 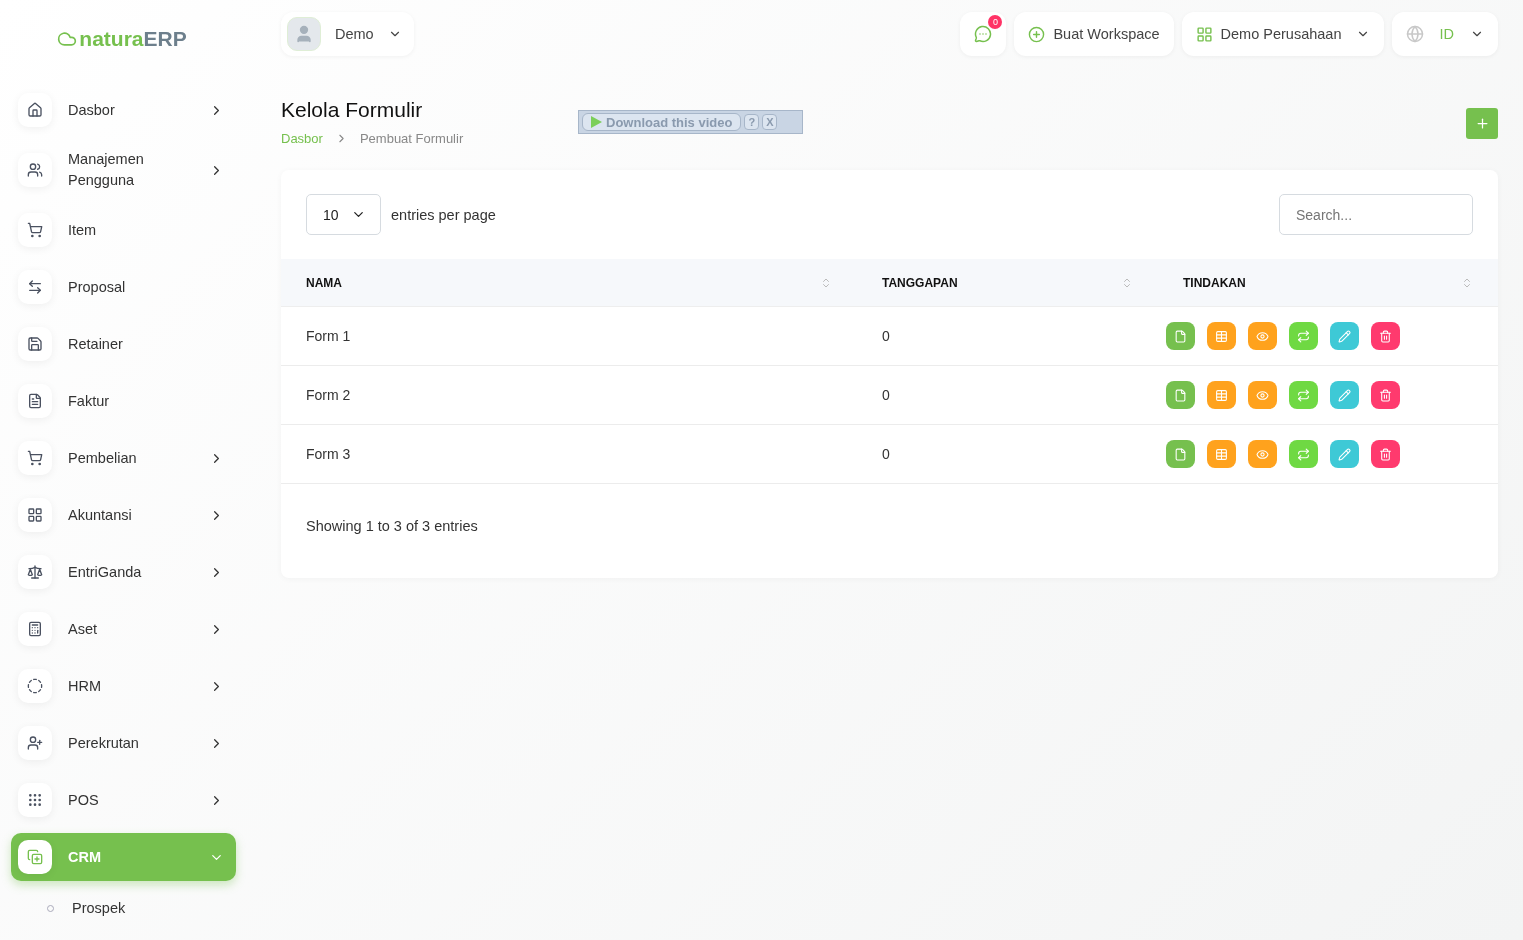 I want to click on sidebar-item: POS, so click(x=123, y=800).